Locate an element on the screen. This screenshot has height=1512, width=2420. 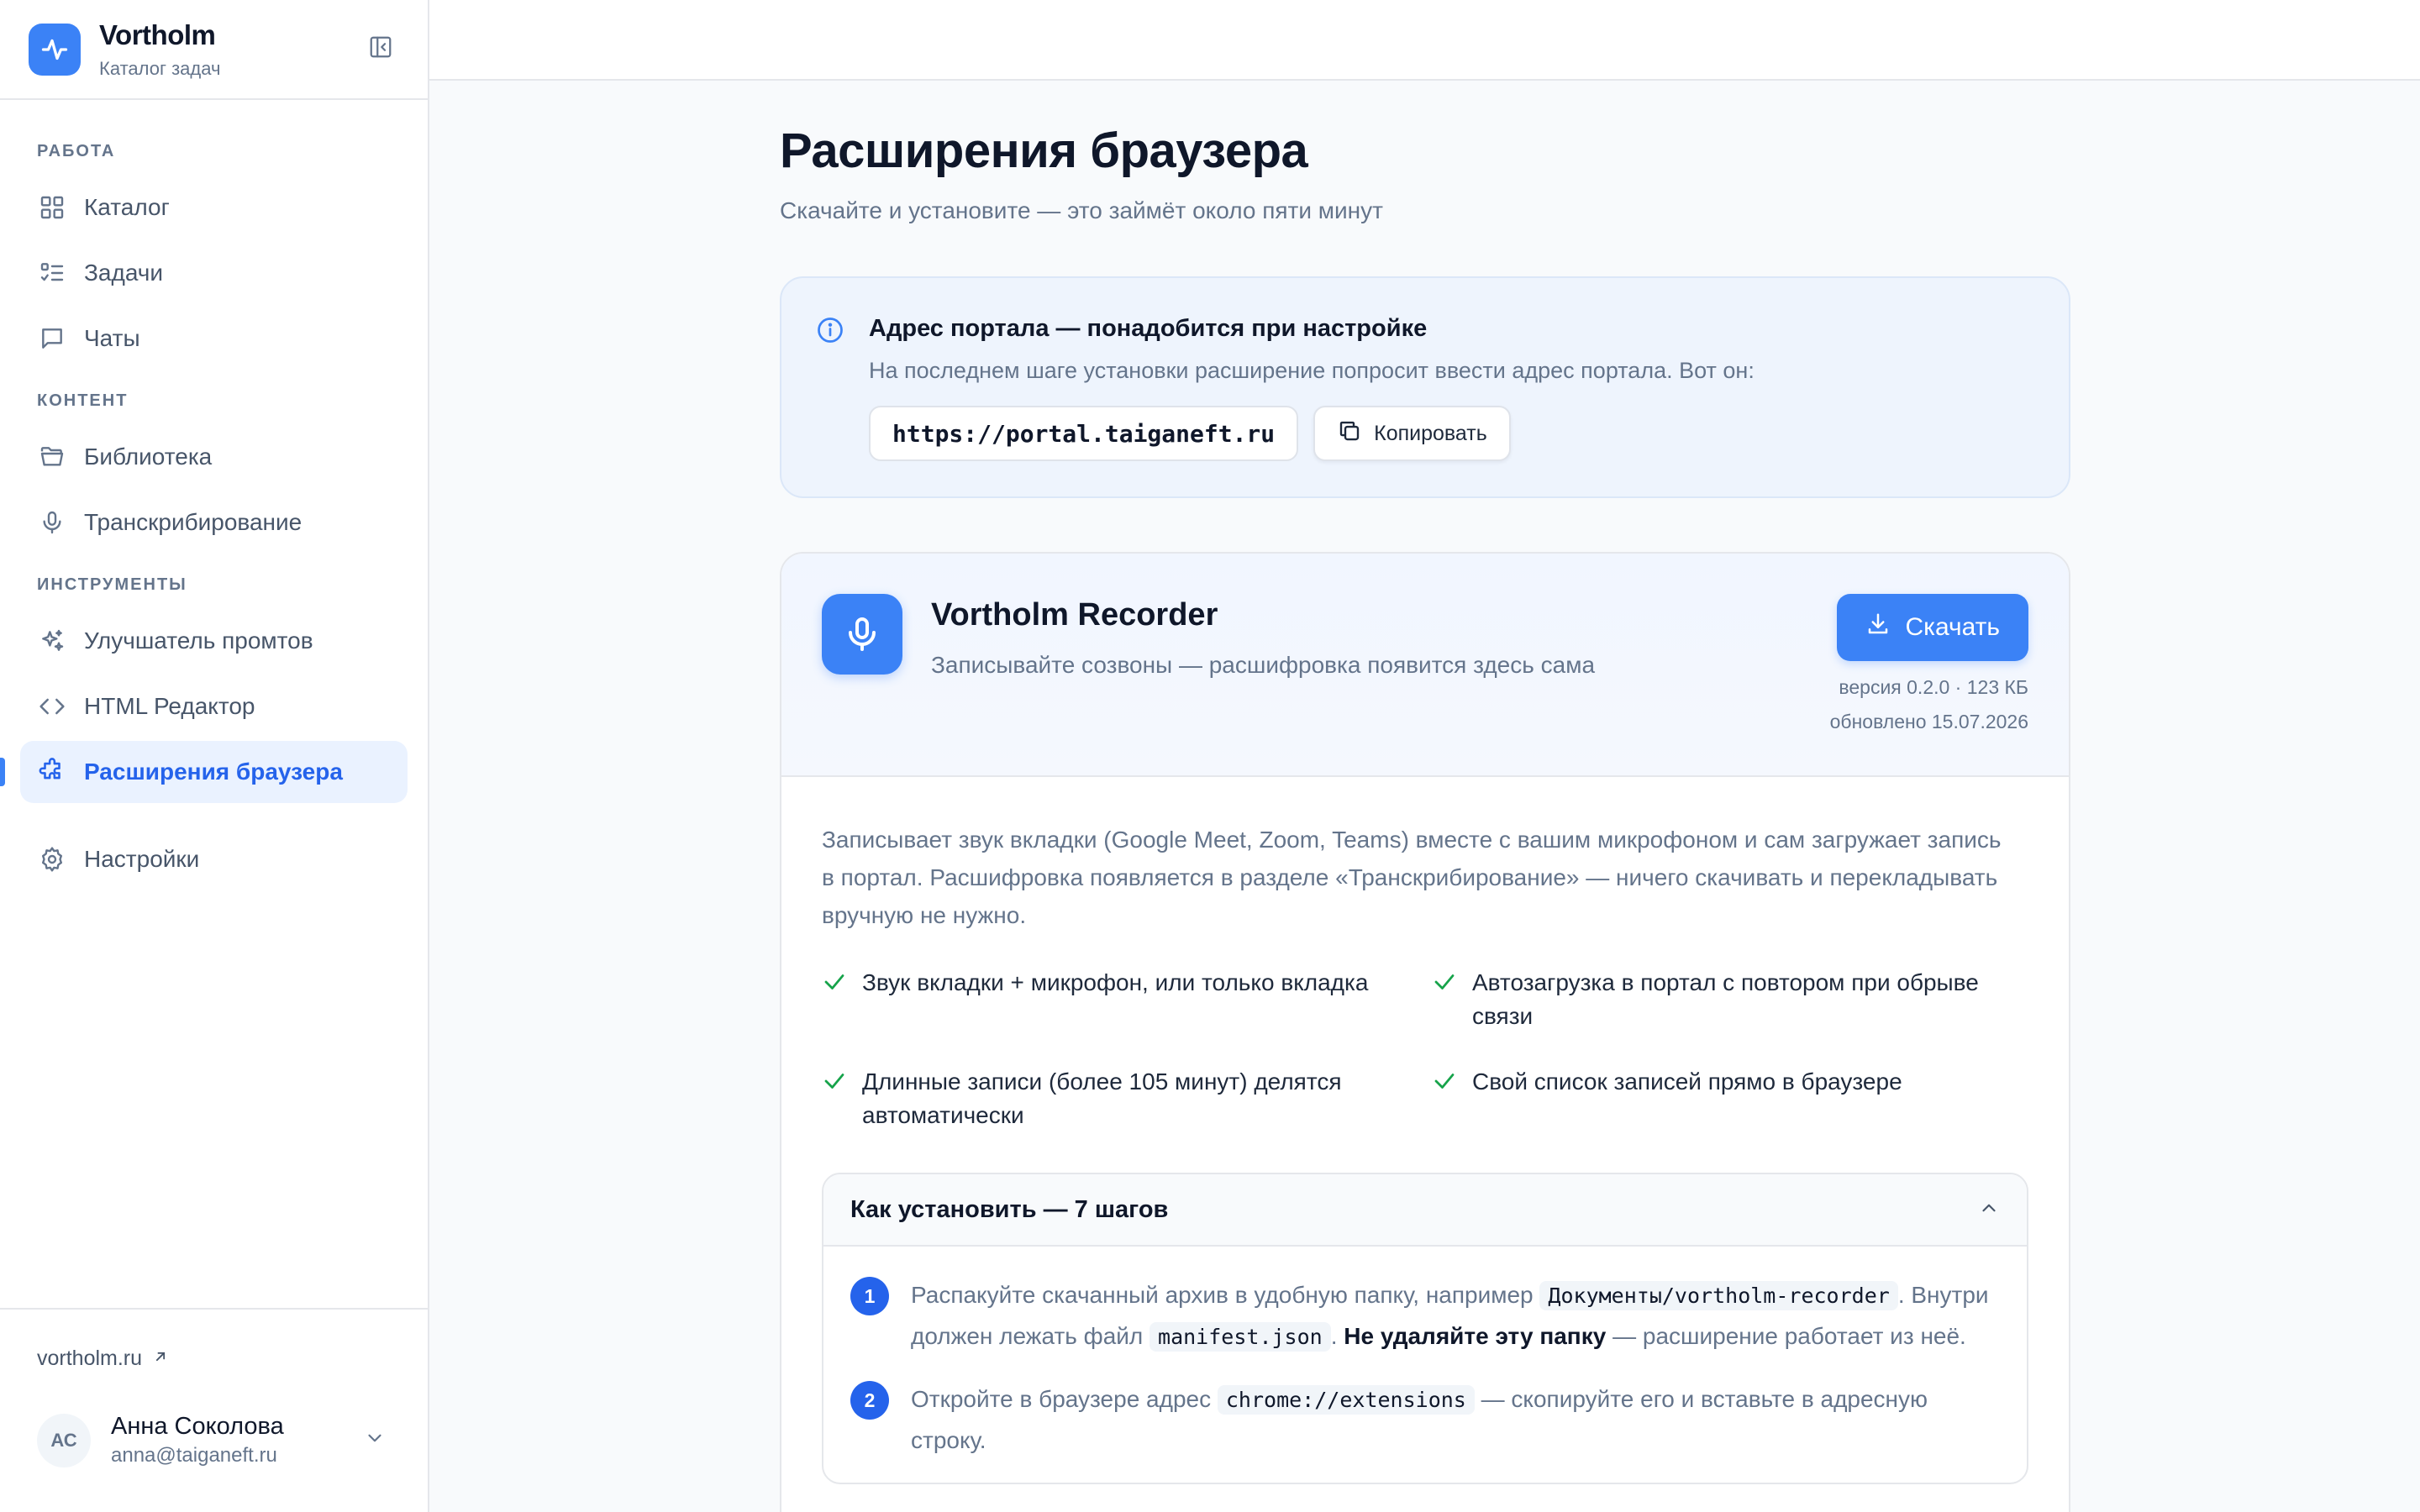
grid-icon is located at coordinates (52, 207).